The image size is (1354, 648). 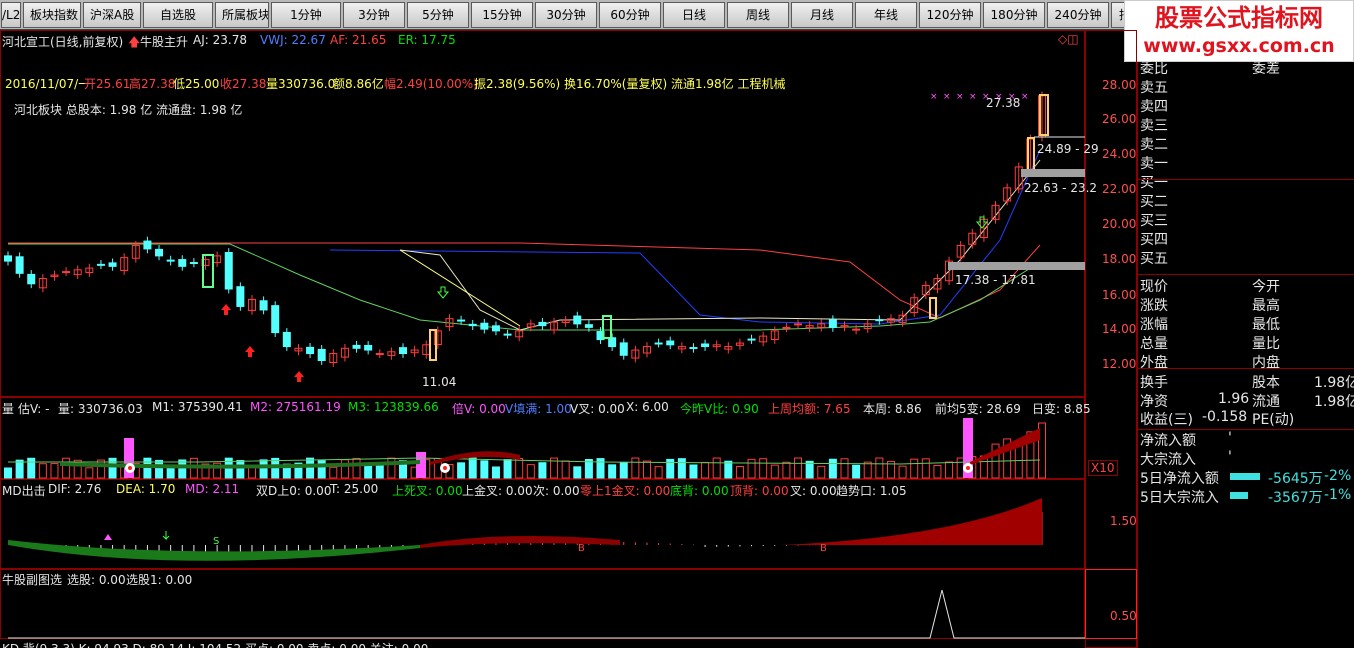 What do you see at coordinates (1123, 521) in the screenshot?
I see `macd-ytick: 1.50` at bounding box center [1123, 521].